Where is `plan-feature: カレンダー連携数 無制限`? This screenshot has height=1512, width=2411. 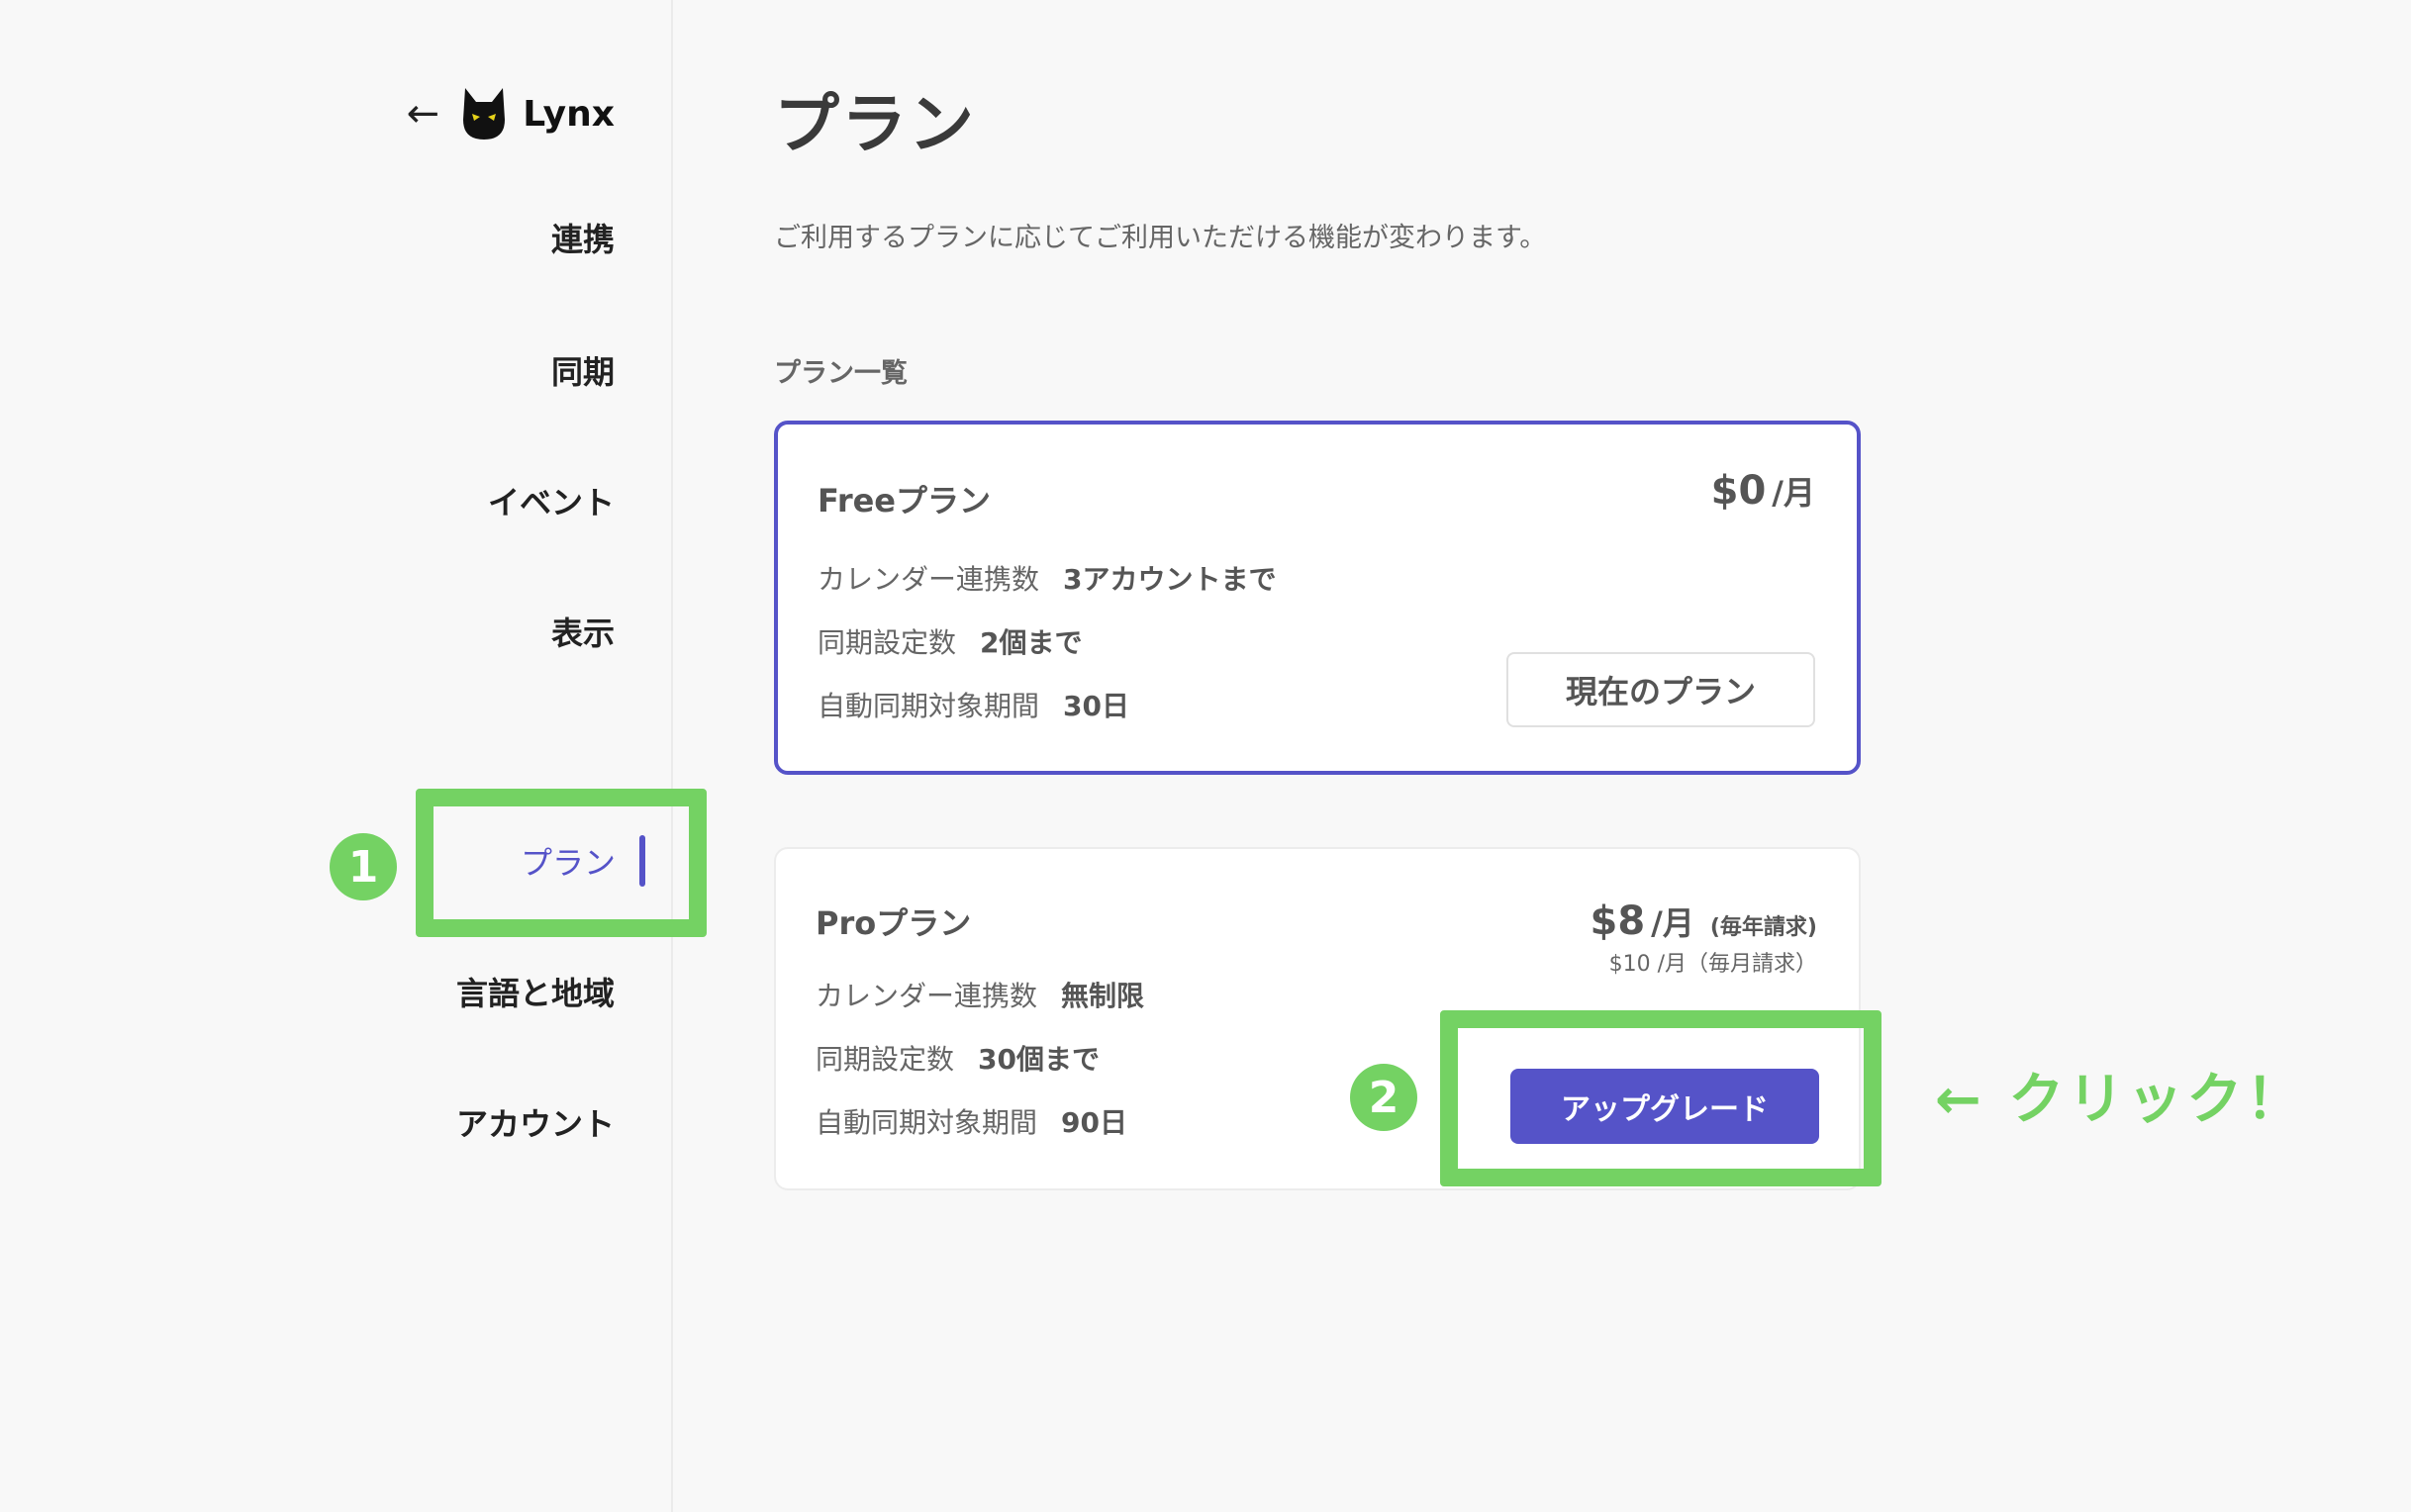 plan-feature: カレンダー連携数 無制限 is located at coordinates (980, 995).